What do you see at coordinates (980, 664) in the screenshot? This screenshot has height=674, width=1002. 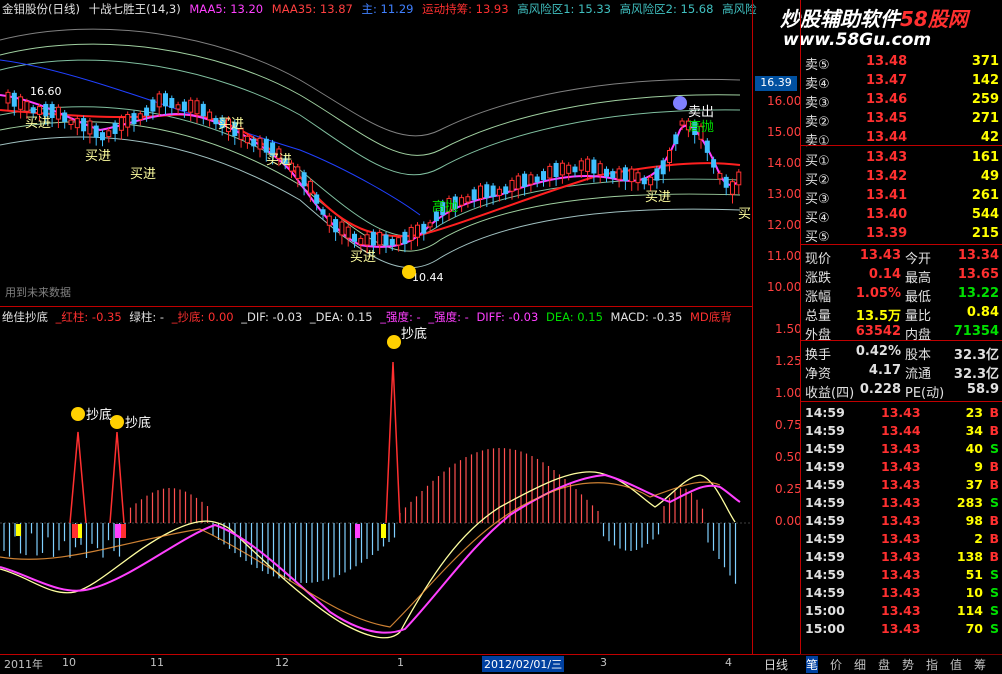 I see `tab-7: 筹` at bounding box center [980, 664].